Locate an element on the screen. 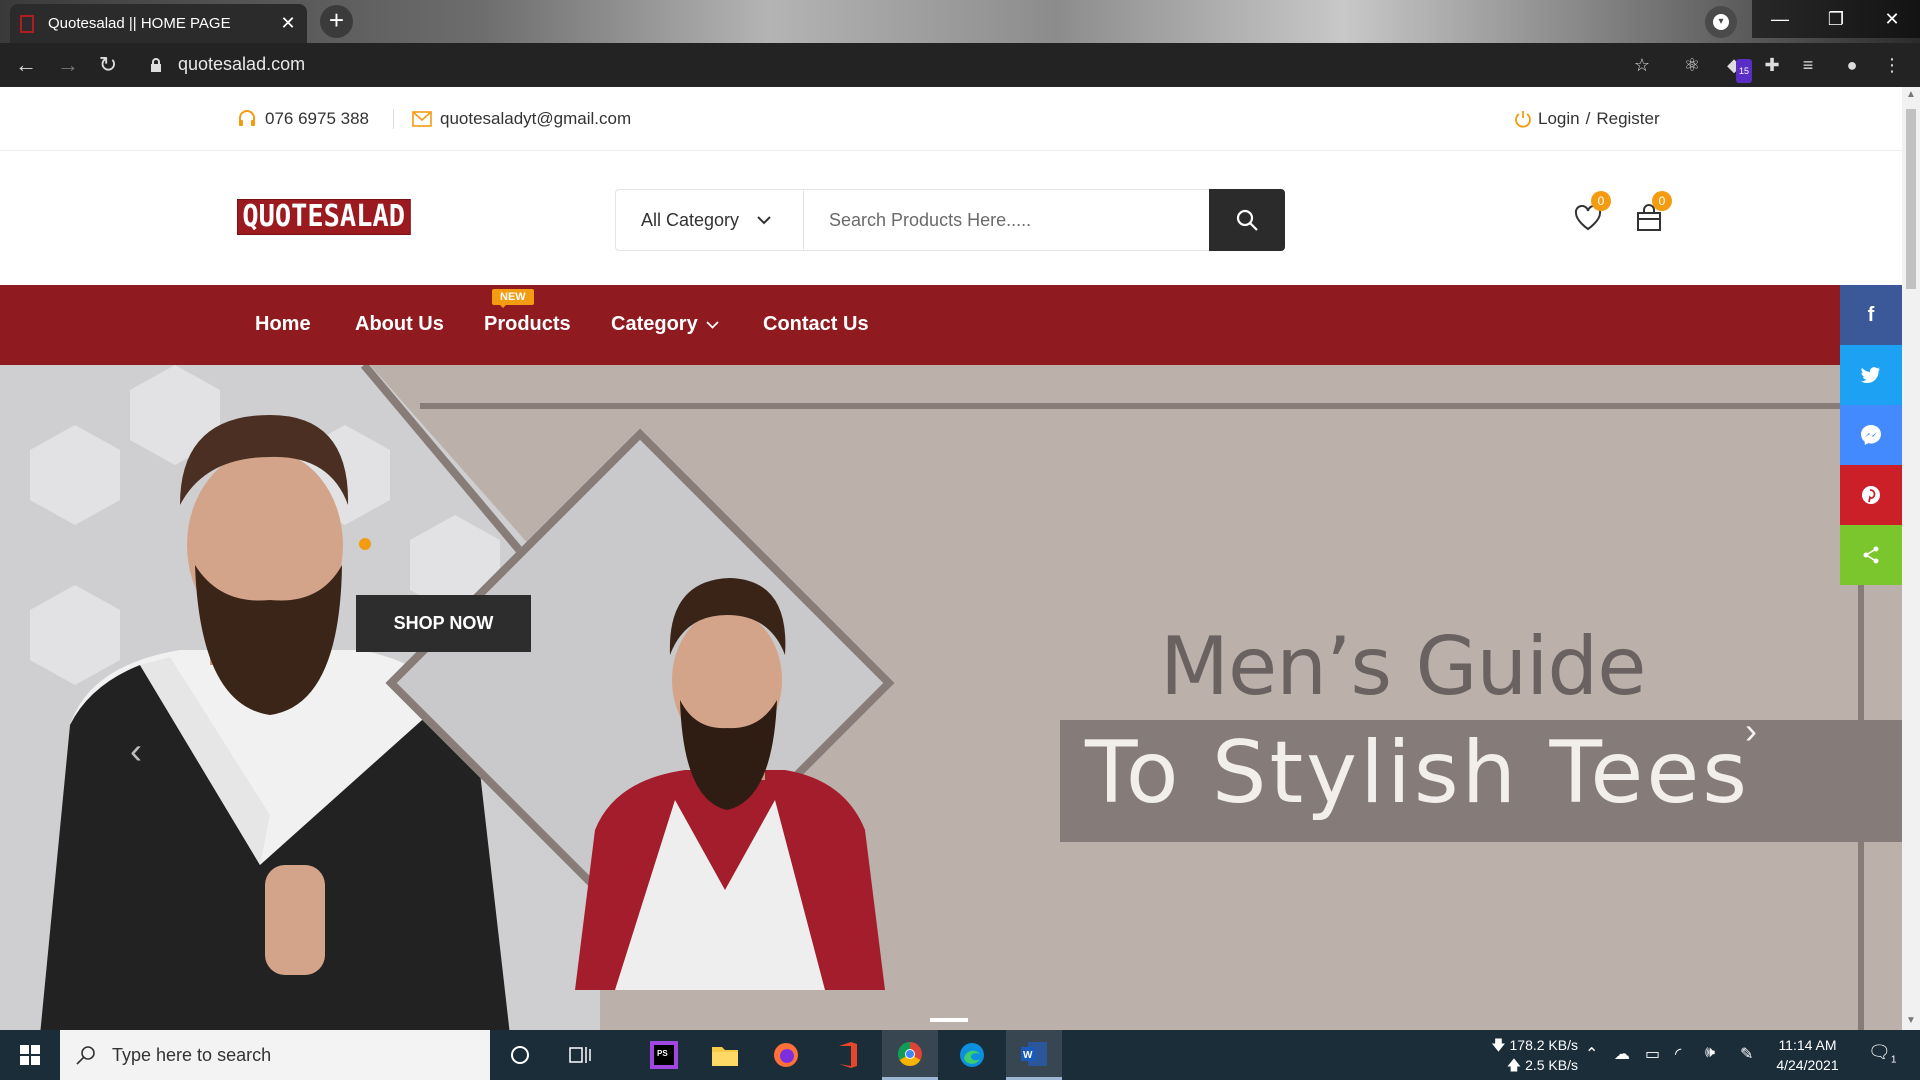 The height and width of the screenshot is (1080, 1920). start-button is located at coordinates (30, 1055).